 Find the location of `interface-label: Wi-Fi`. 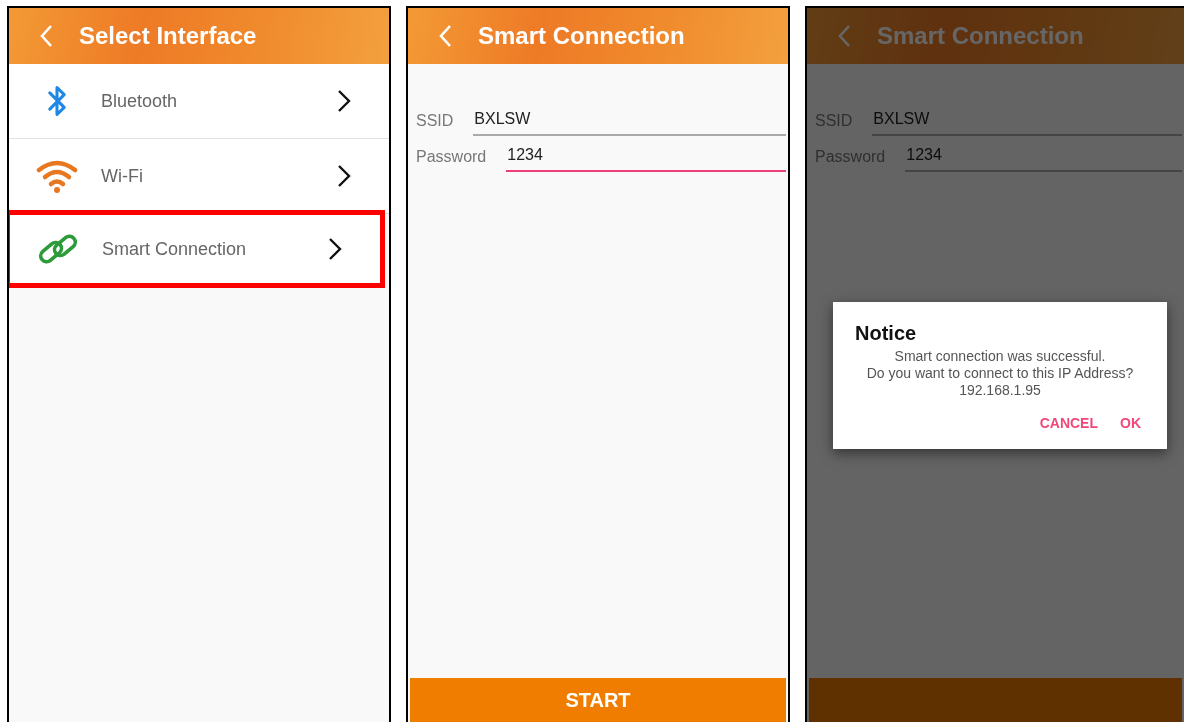

interface-label: Wi-Fi is located at coordinates (122, 176).